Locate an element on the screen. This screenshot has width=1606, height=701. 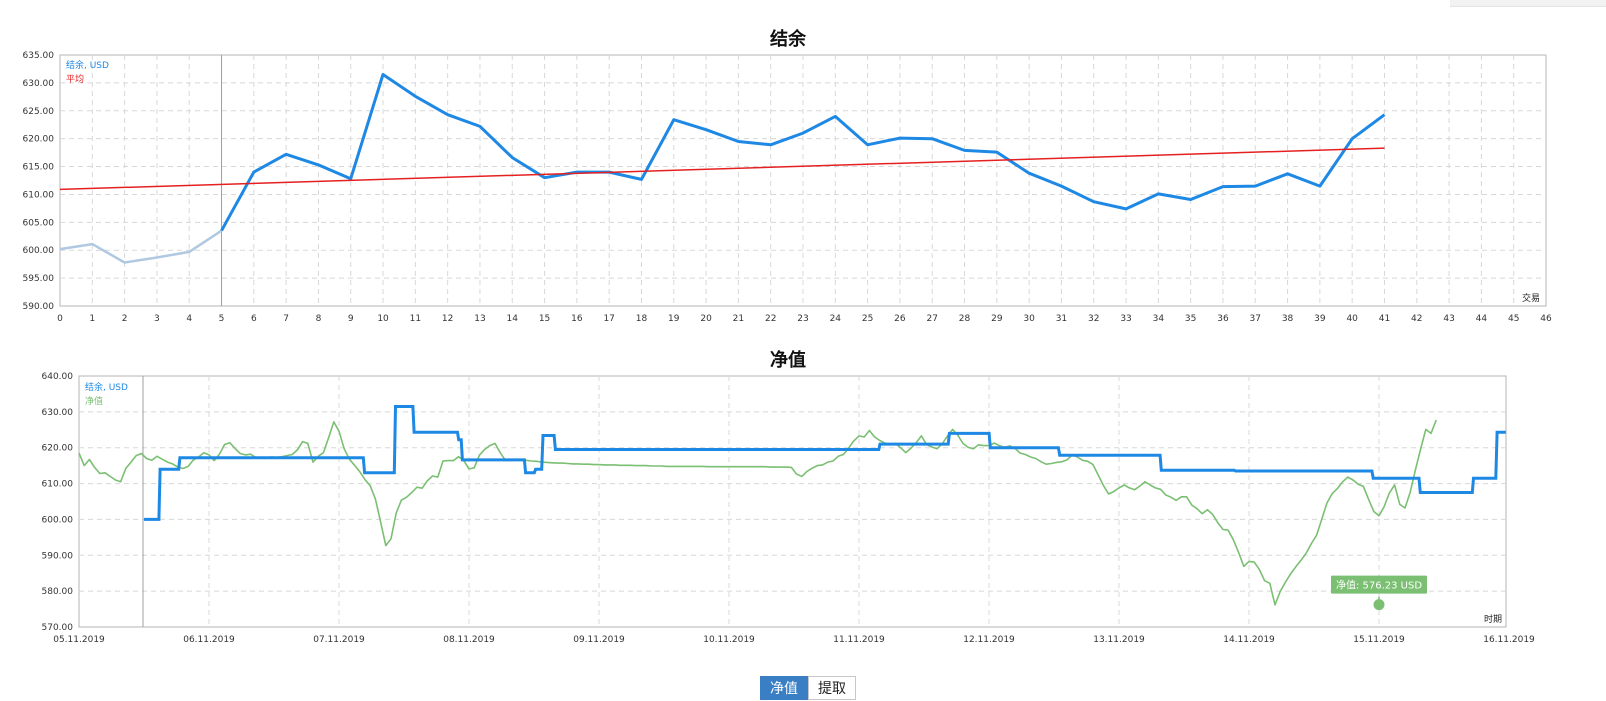
equity-x-tick-label: 14.11.2019 is located at coordinates (1249, 640).